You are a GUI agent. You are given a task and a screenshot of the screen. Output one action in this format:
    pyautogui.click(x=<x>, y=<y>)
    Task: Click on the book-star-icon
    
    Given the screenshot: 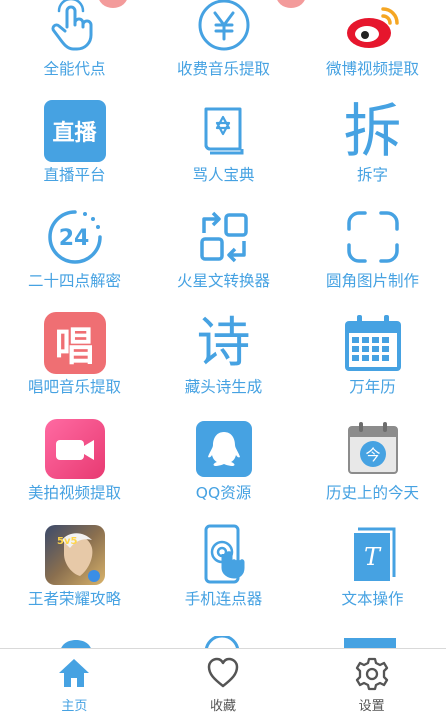 What is the action you would take?
    pyautogui.click(x=224, y=131)
    